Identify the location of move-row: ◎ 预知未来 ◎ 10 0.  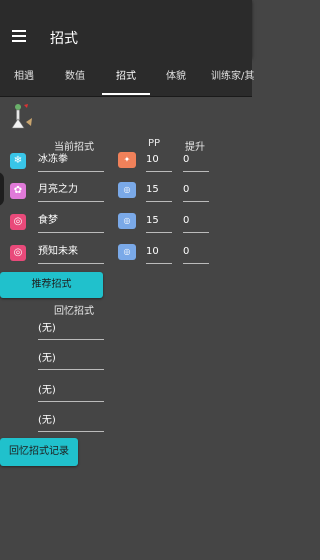
(126, 254).